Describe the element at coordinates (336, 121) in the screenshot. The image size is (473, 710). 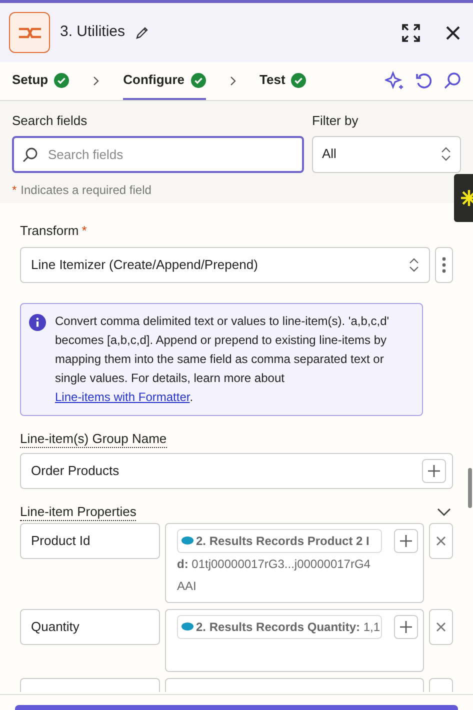
I see `field-label: Filter by` at that location.